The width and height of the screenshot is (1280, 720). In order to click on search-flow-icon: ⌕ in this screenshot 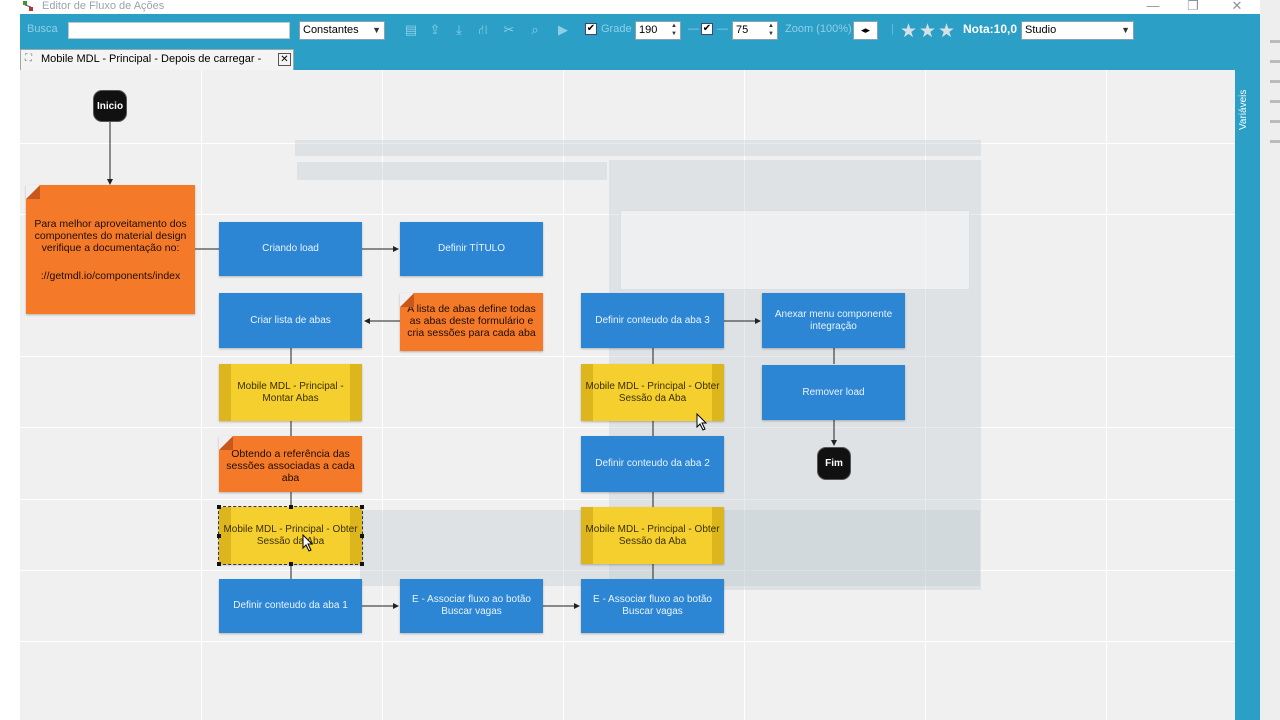, I will do `click(535, 30)`.